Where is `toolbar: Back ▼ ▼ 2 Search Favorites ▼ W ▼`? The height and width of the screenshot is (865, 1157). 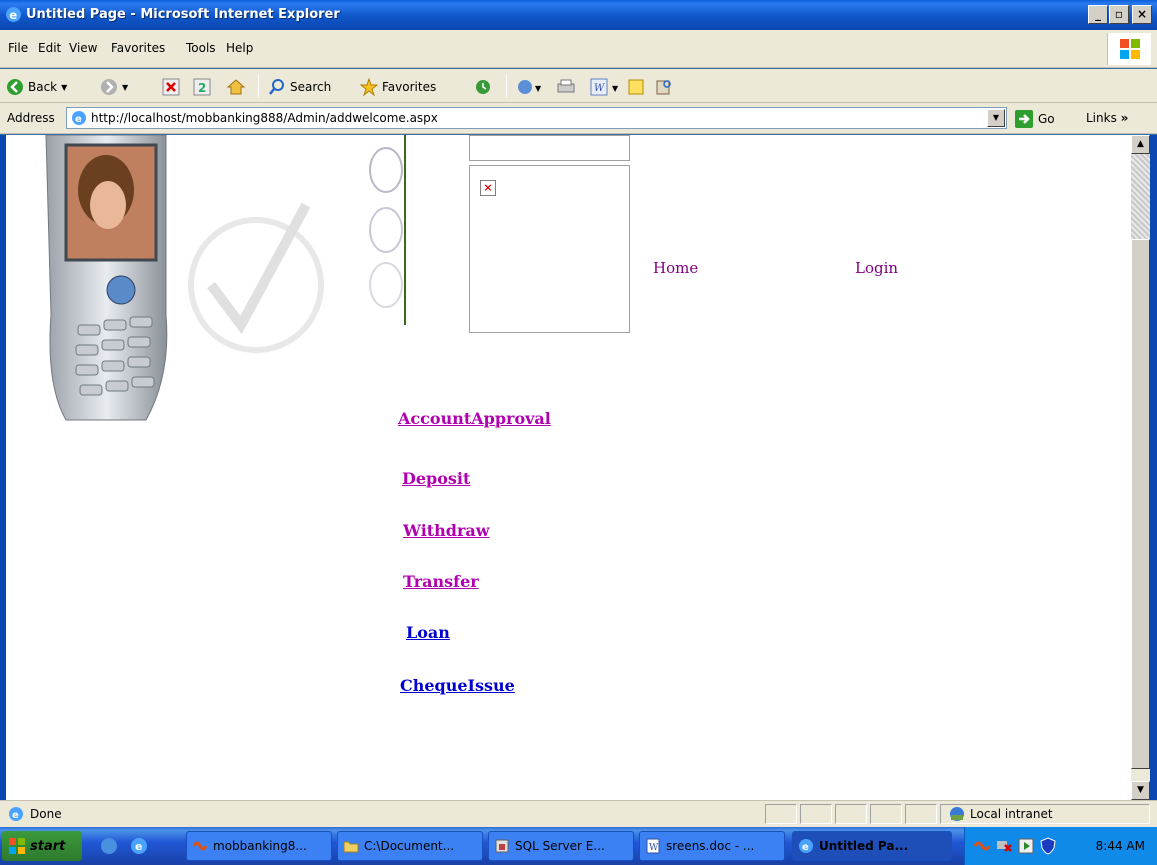
toolbar: Back ▼ ▼ 2 Search Favorites ▼ W ▼ is located at coordinates (578, 86).